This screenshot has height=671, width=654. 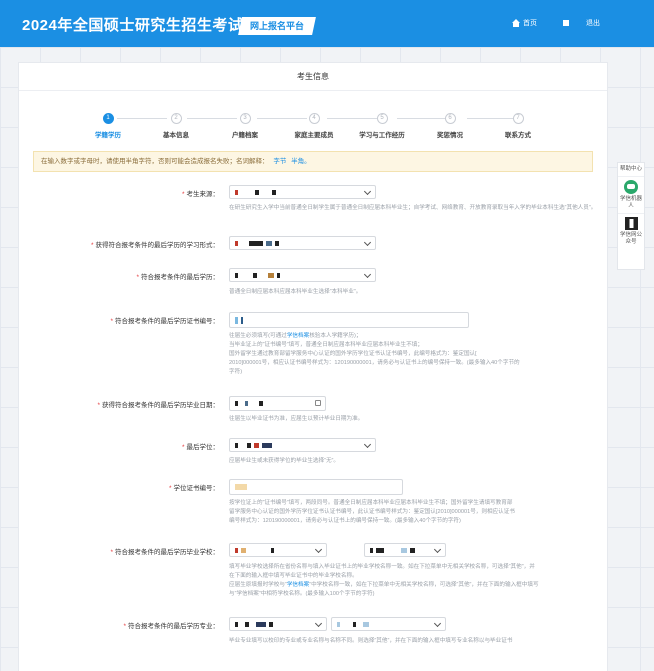 What do you see at coordinates (164, 552) in the screenshot?
I see `field-label: * 符合报考条件的最后学历毕业学校：` at bounding box center [164, 552].